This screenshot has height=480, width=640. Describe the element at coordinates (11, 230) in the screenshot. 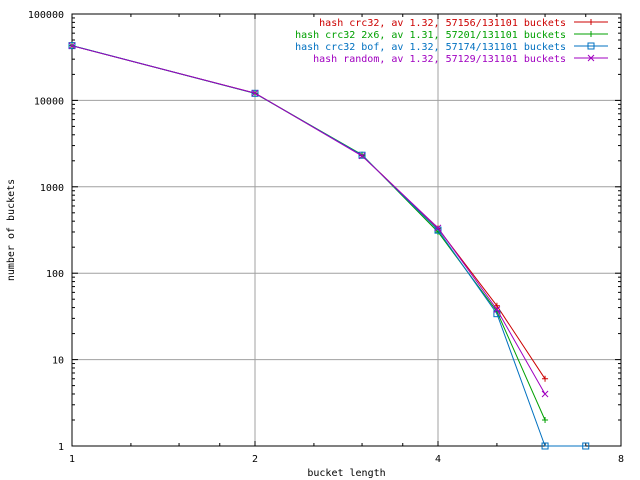

I see `y-axis-title: number of buckets` at that location.